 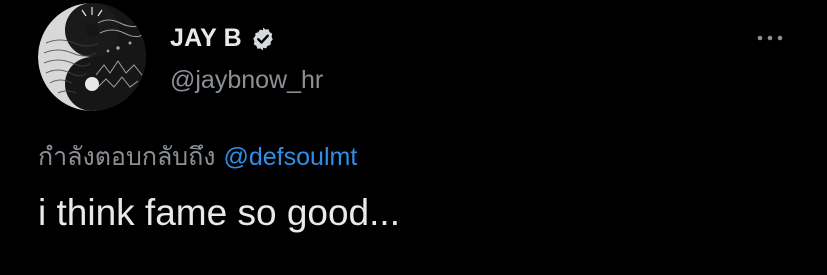 I want to click on display-name: JAY B, so click(x=206, y=38).